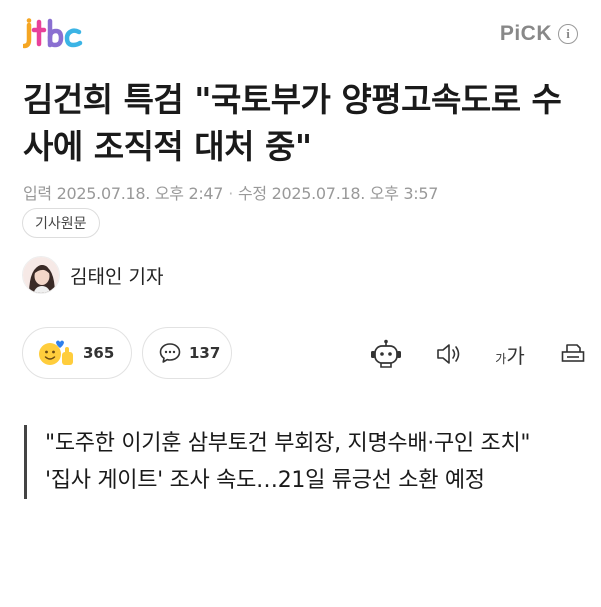  I want to click on author-avatar, so click(41, 275).